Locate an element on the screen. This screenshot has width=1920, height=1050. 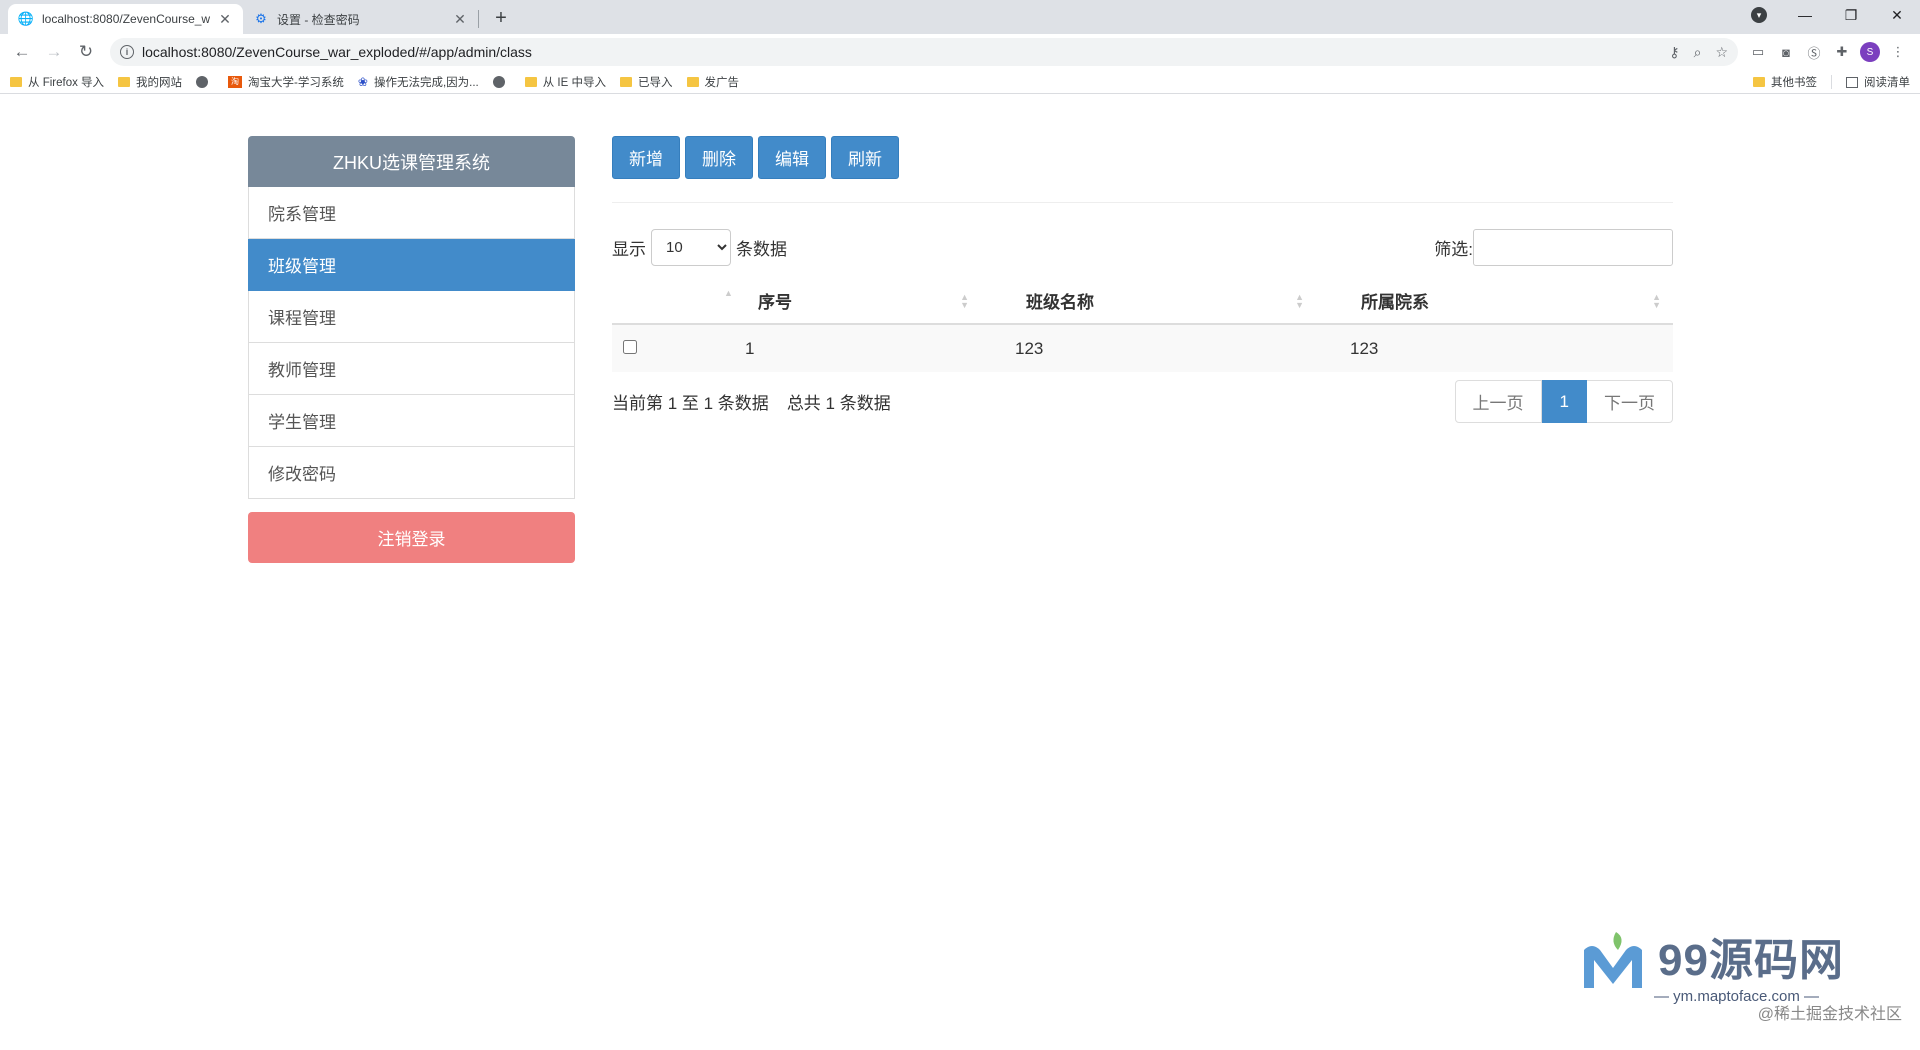
action-toolbar: 新增 删除 编辑 刷新 is located at coordinates (1142, 157).